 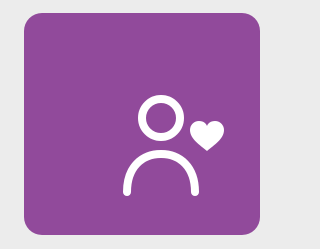 What do you see at coordinates (161, 172) in the screenshot?
I see `user-shoulders-shape` at bounding box center [161, 172].